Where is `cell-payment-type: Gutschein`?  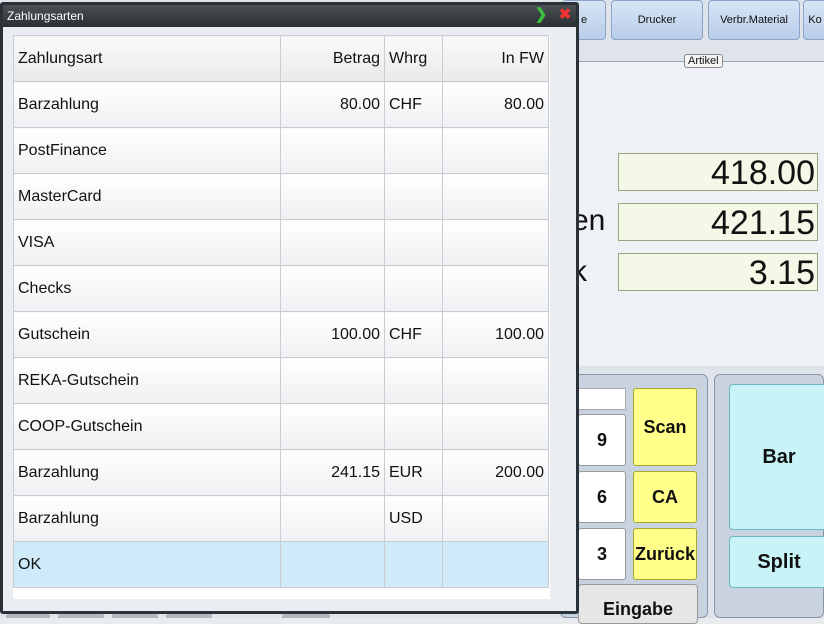 cell-payment-type: Gutschein is located at coordinates (147, 334).